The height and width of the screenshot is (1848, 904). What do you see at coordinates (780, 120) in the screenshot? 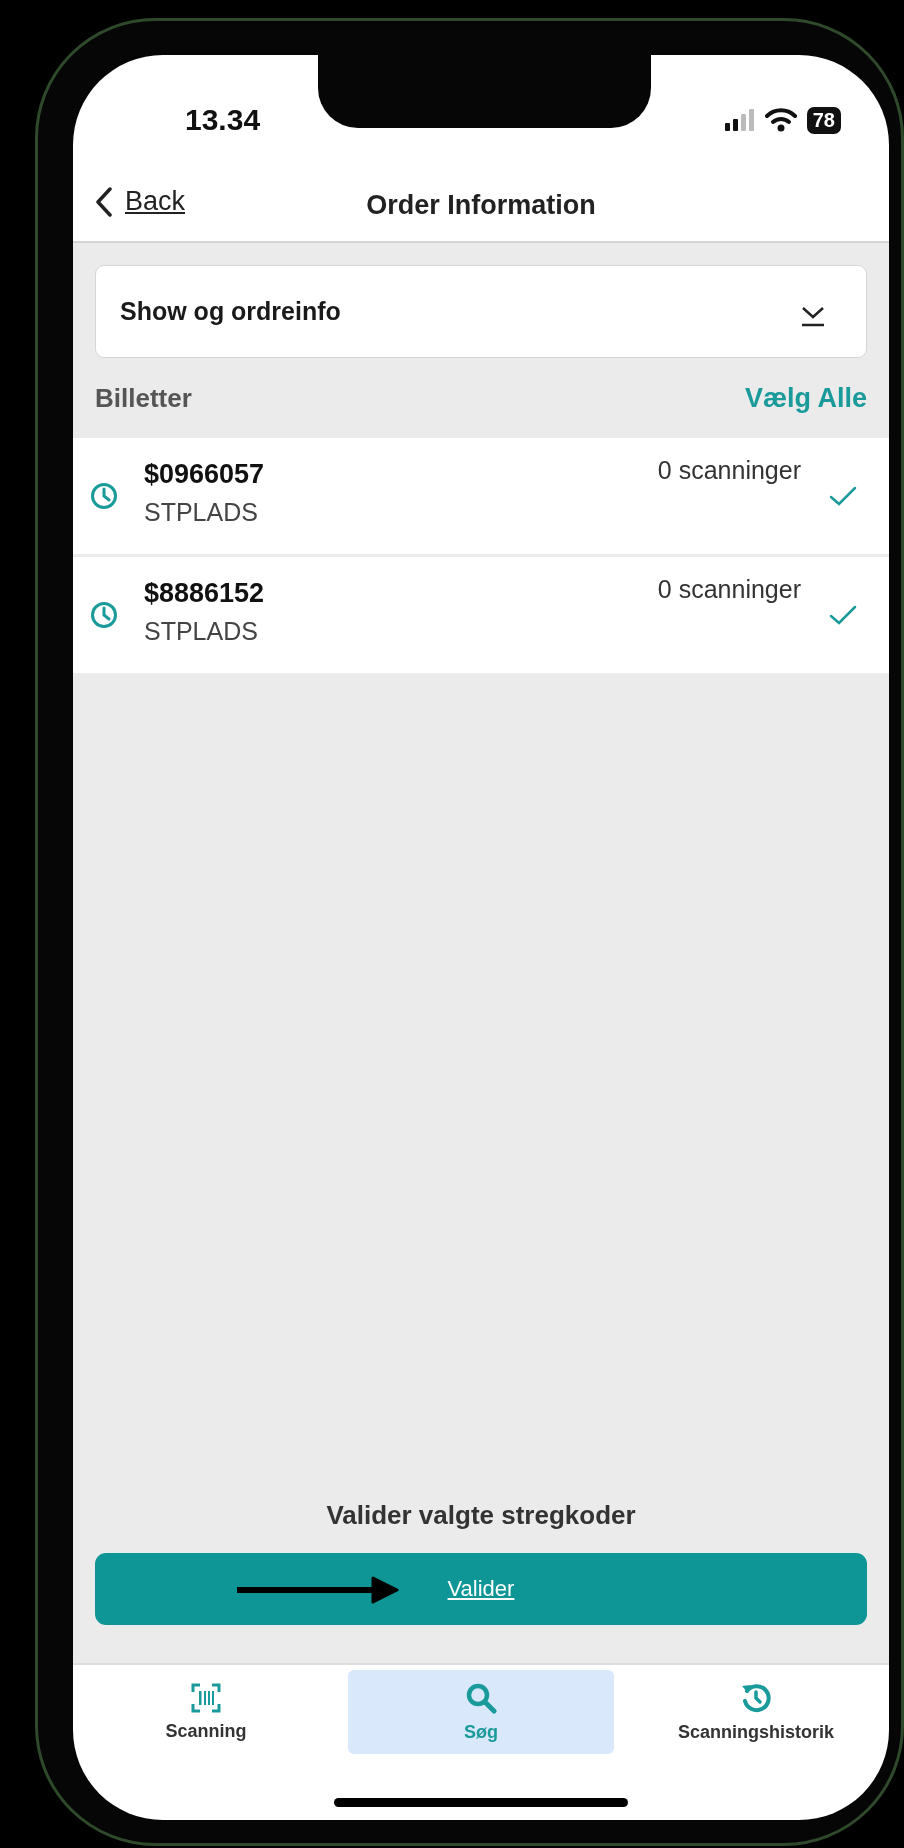
I see `wifi-icon` at bounding box center [780, 120].